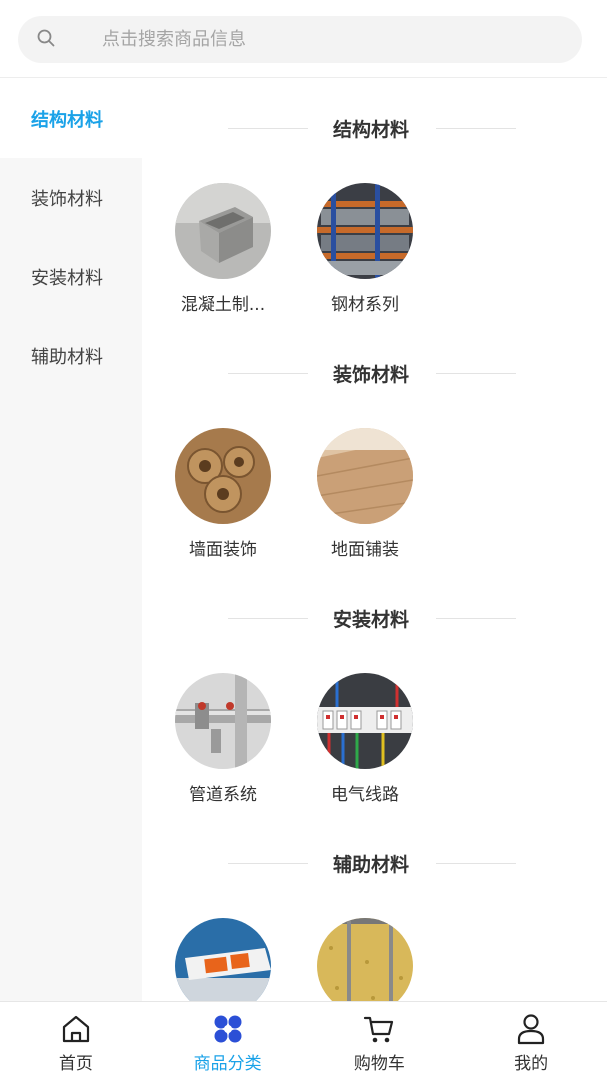 The height and width of the screenshot is (1080, 607). Describe the element at coordinates (332, 39) in the screenshot. I see `search-input` at that location.